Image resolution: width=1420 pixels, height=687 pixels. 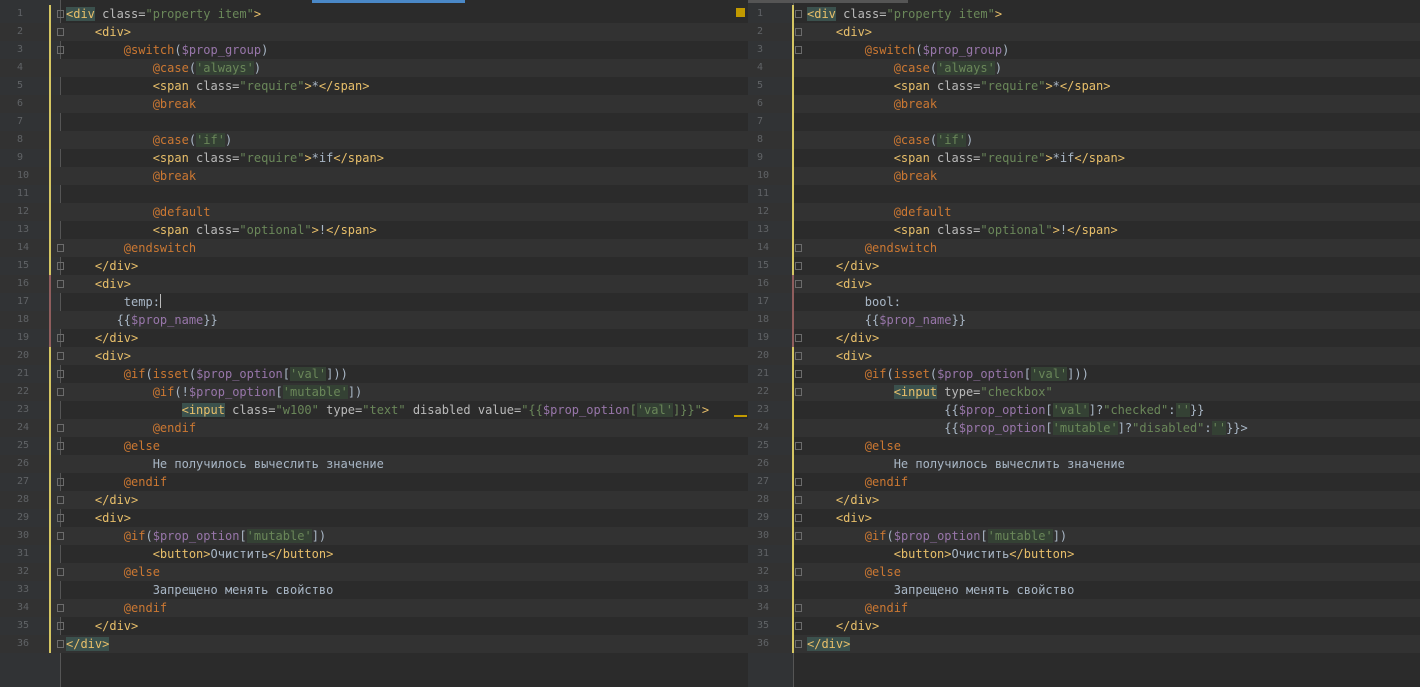 I want to click on code-text: @default, so click(x=879, y=212).